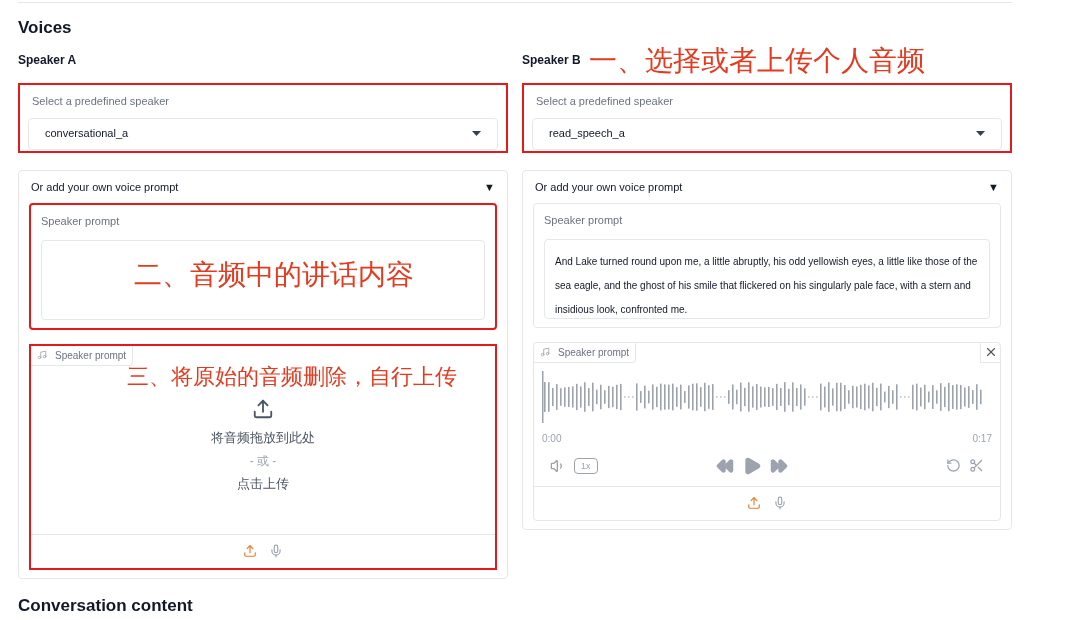 Image resolution: width=1080 pixels, height=620 pixels. Describe the element at coordinates (724, 465) in the screenshot. I see `rewind-icon` at that location.